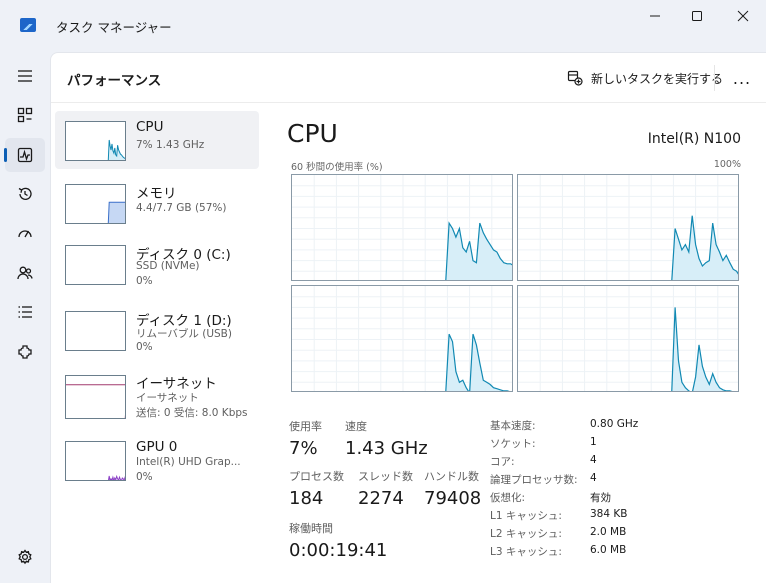 The height and width of the screenshot is (583, 766). Describe the element at coordinates (593, 442) in the screenshot. I see `spec-sockets-value: 1` at that location.